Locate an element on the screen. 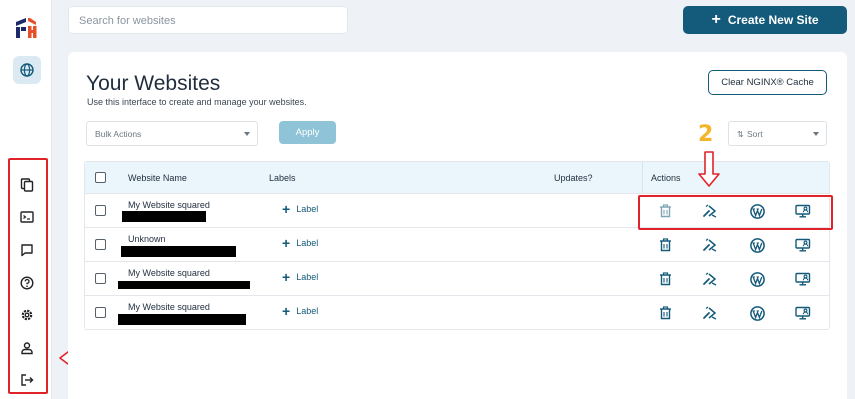  table-row: Unknown + Label is located at coordinates (457, 244).